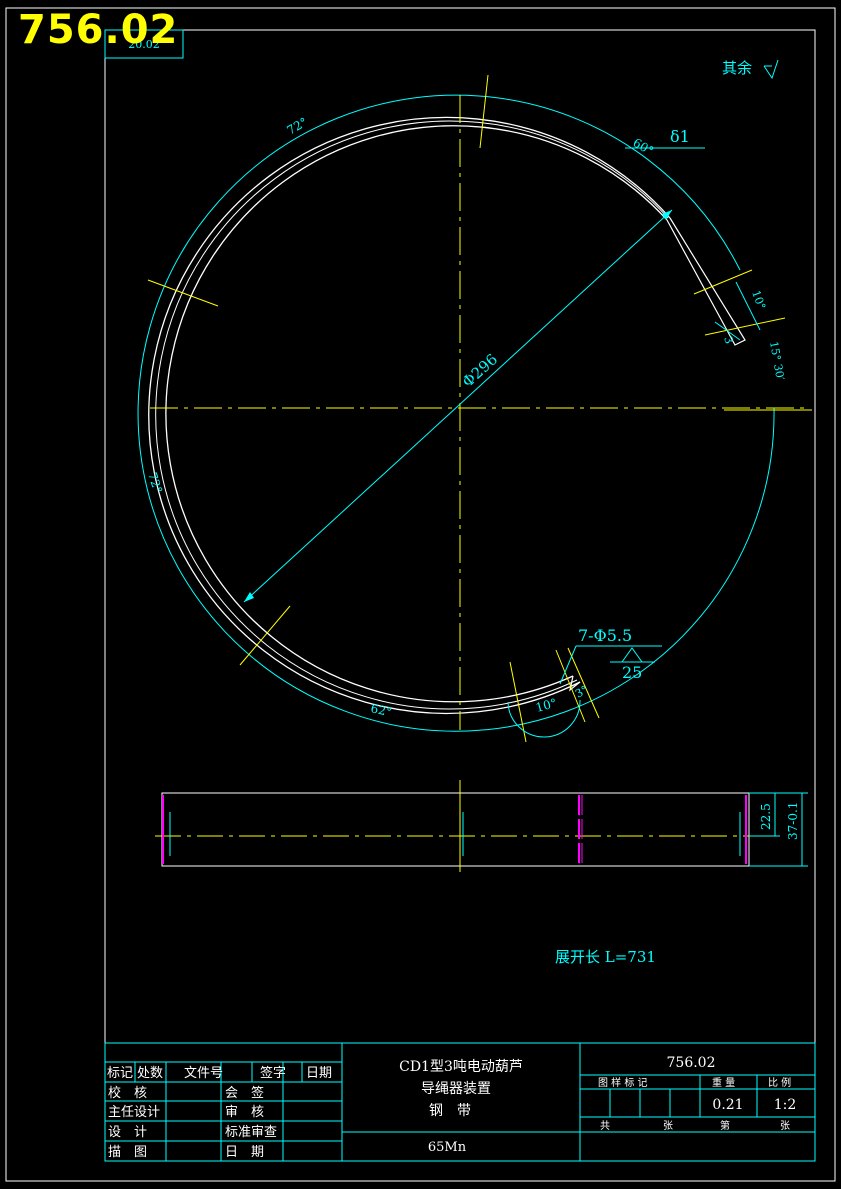 The height and width of the screenshot is (1189, 841). I want to click on dim-diameter: Φ296, so click(480, 370).